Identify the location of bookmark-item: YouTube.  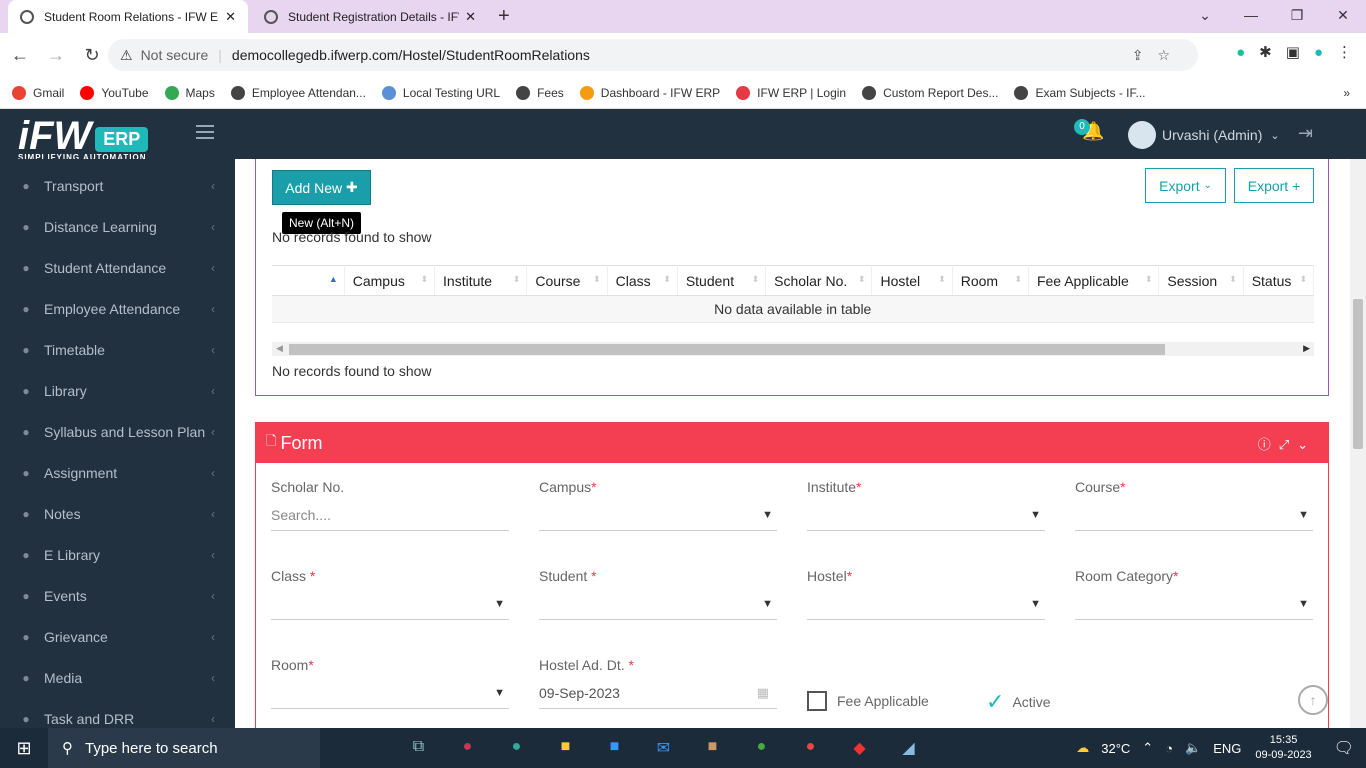
(114, 92).